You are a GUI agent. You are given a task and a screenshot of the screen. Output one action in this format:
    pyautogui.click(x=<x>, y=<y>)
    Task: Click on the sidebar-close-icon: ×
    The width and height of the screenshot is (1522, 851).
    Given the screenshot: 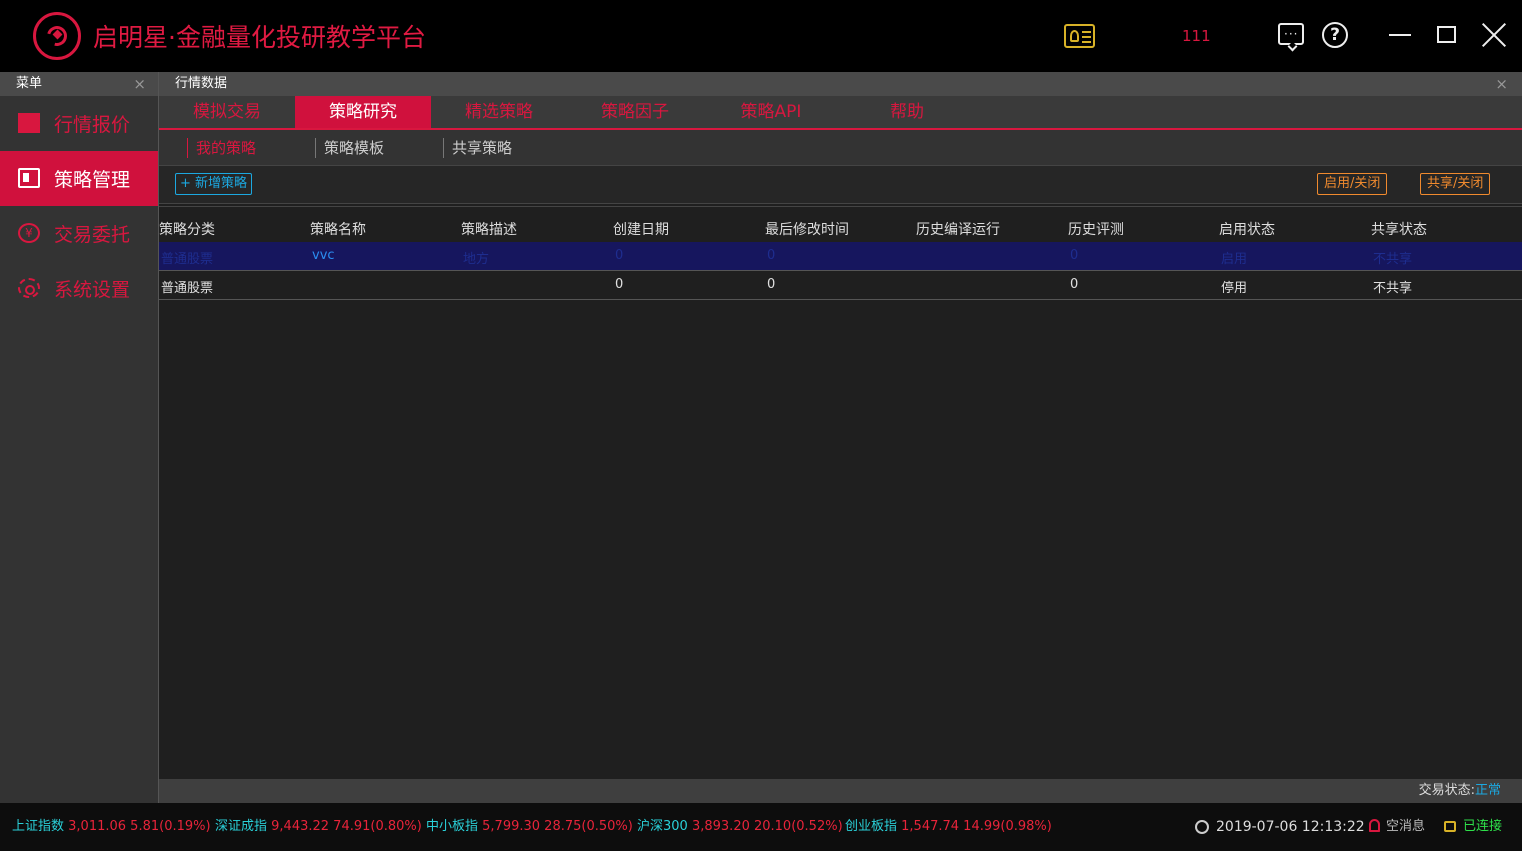 What is the action you would take?
    pyautogui.click(x=139, y=84)
    